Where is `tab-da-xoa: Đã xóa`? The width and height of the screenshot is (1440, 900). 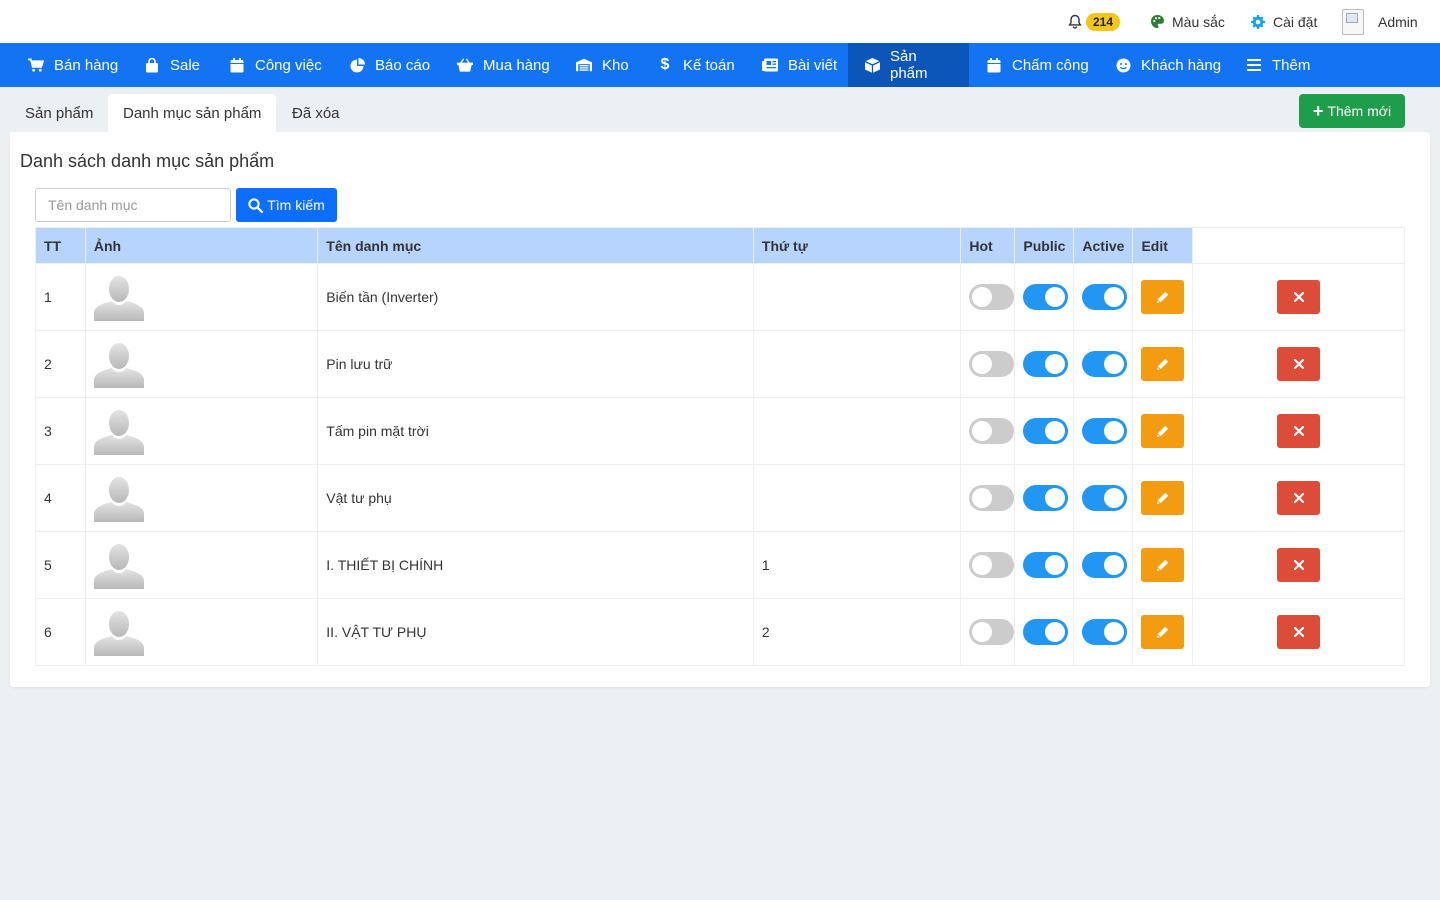 tab-da-xoa: Đã xóa is located at coordinates (316, 113).